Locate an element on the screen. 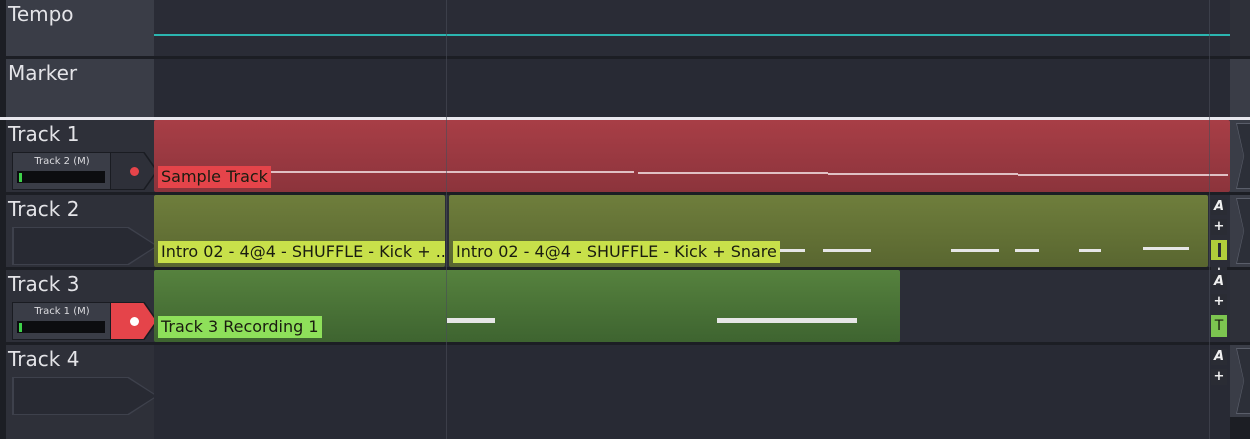 This screenshot has height=439, width=1250. track-header-4: Track 4 is located at coordinates (82, 392).